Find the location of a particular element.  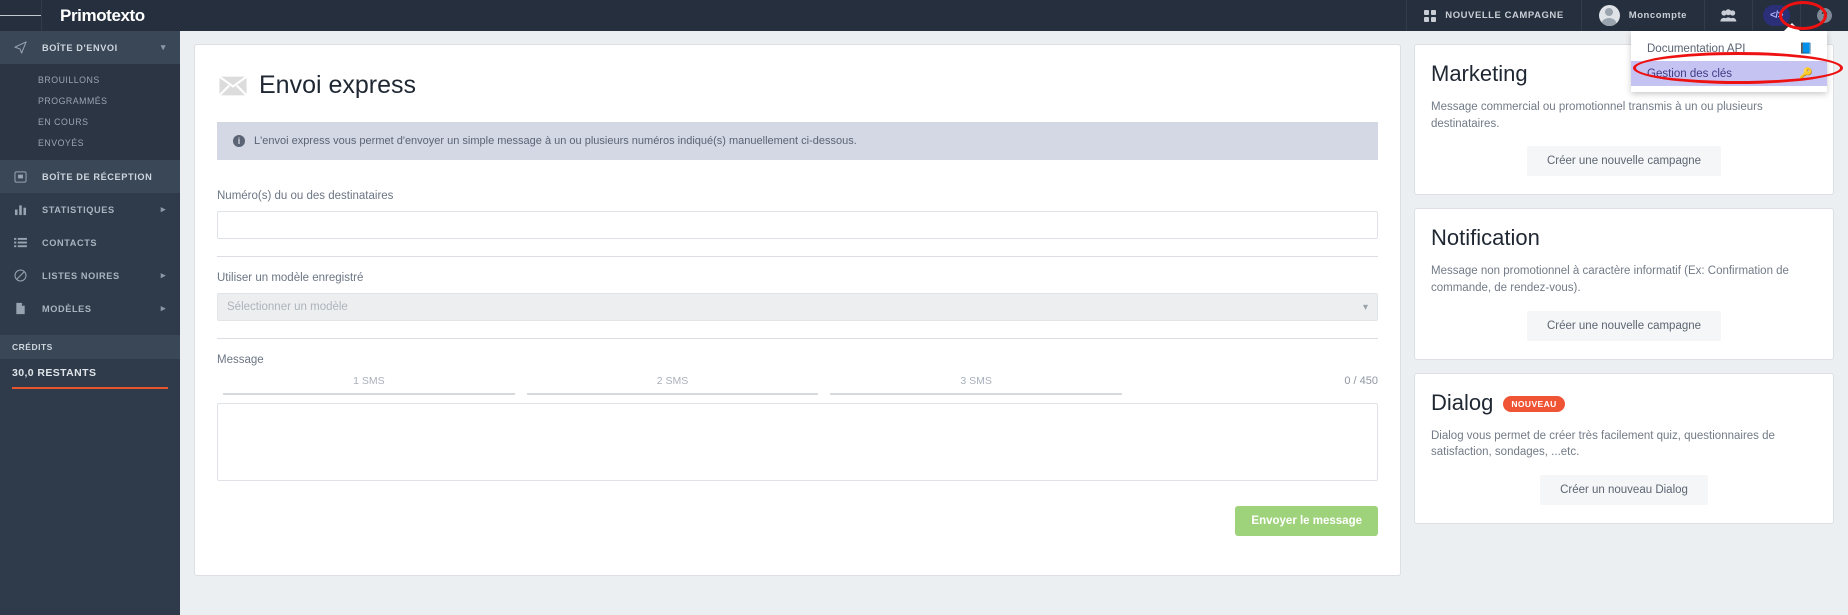

hamburger-icon is located at coordinates (21, 15).